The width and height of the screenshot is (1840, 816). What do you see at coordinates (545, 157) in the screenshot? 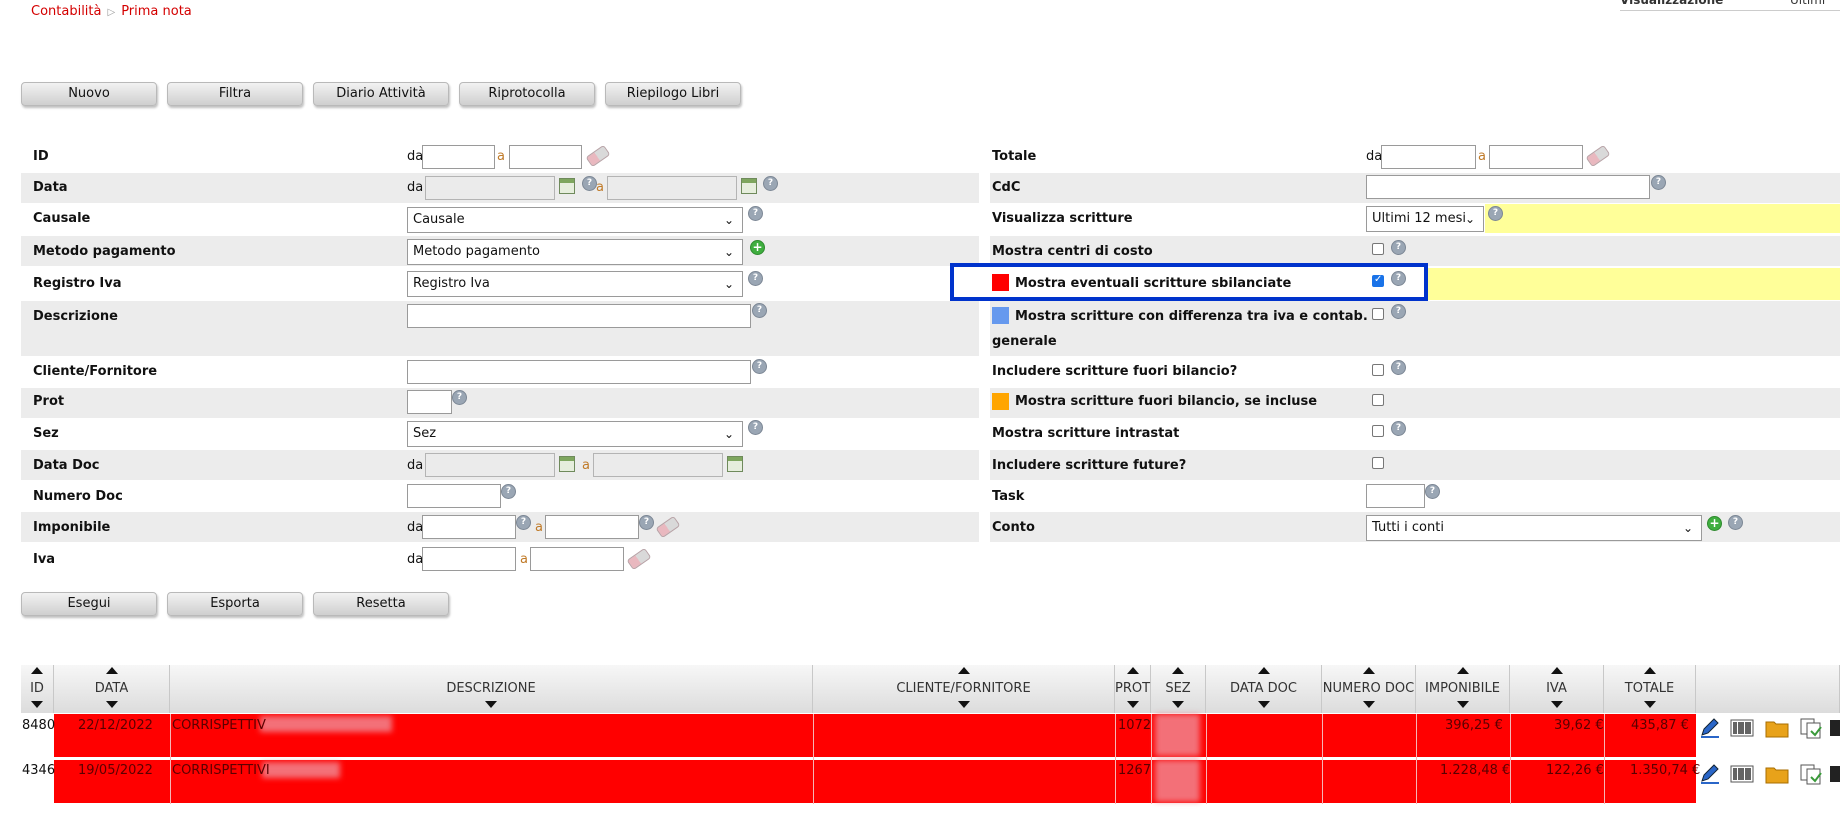
I see `id-to-input` at bounding box center [545, 157].